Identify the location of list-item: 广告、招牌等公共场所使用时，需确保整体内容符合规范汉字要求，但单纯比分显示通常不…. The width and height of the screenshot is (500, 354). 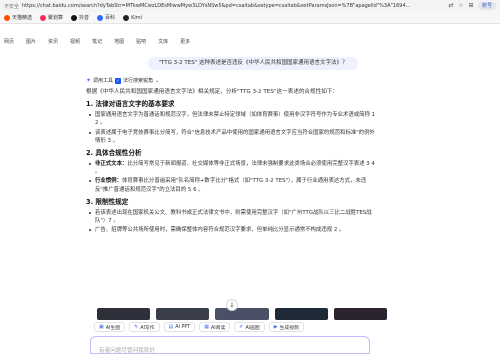
(232, 230).